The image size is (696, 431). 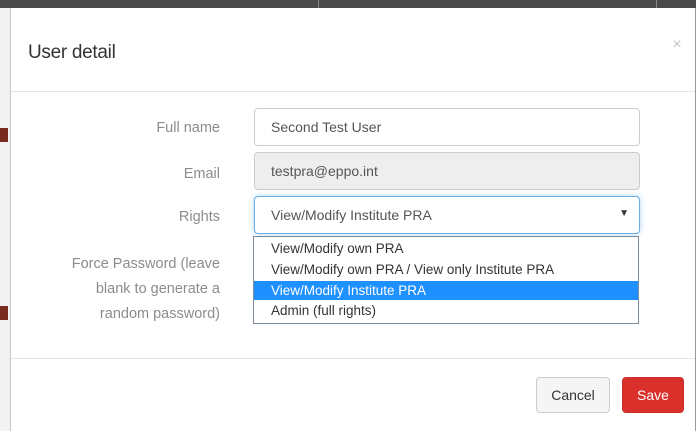 What do you see at coordinates (447, 171) in the screenshot?
I see `email-input` at bounding box center [447, 171].